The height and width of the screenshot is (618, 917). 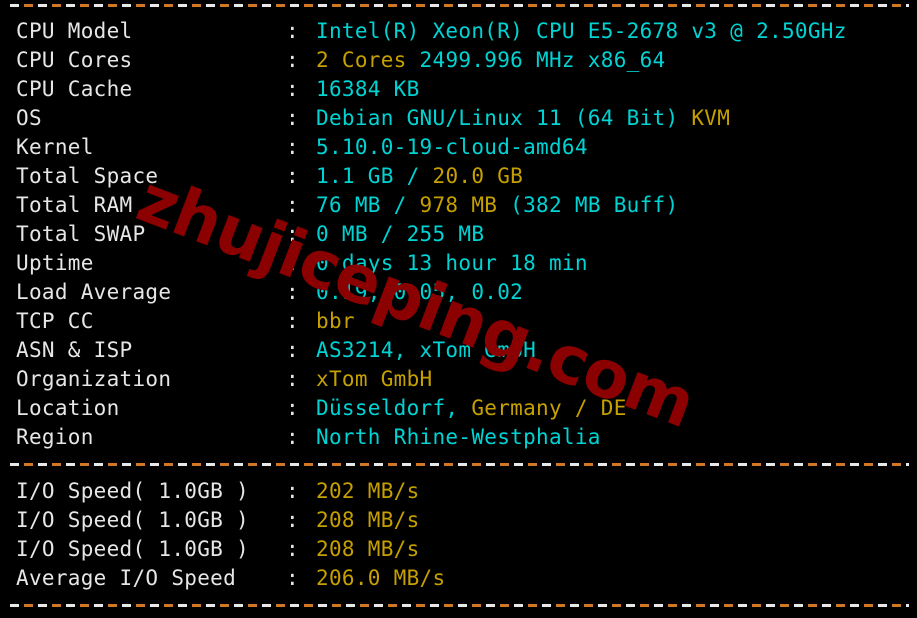 I want to click on info-label: Total Space, so click(x=87, y=176).